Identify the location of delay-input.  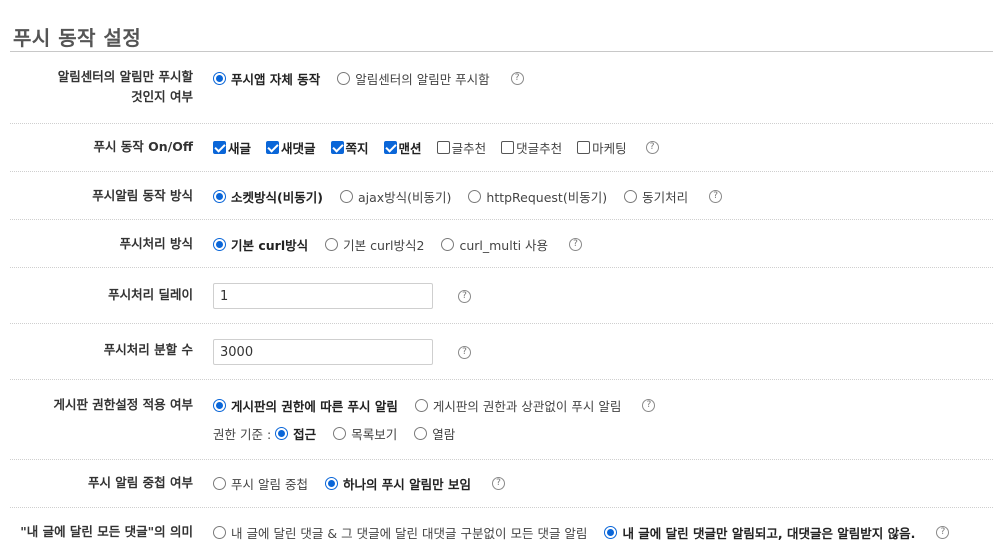
(323, 296).